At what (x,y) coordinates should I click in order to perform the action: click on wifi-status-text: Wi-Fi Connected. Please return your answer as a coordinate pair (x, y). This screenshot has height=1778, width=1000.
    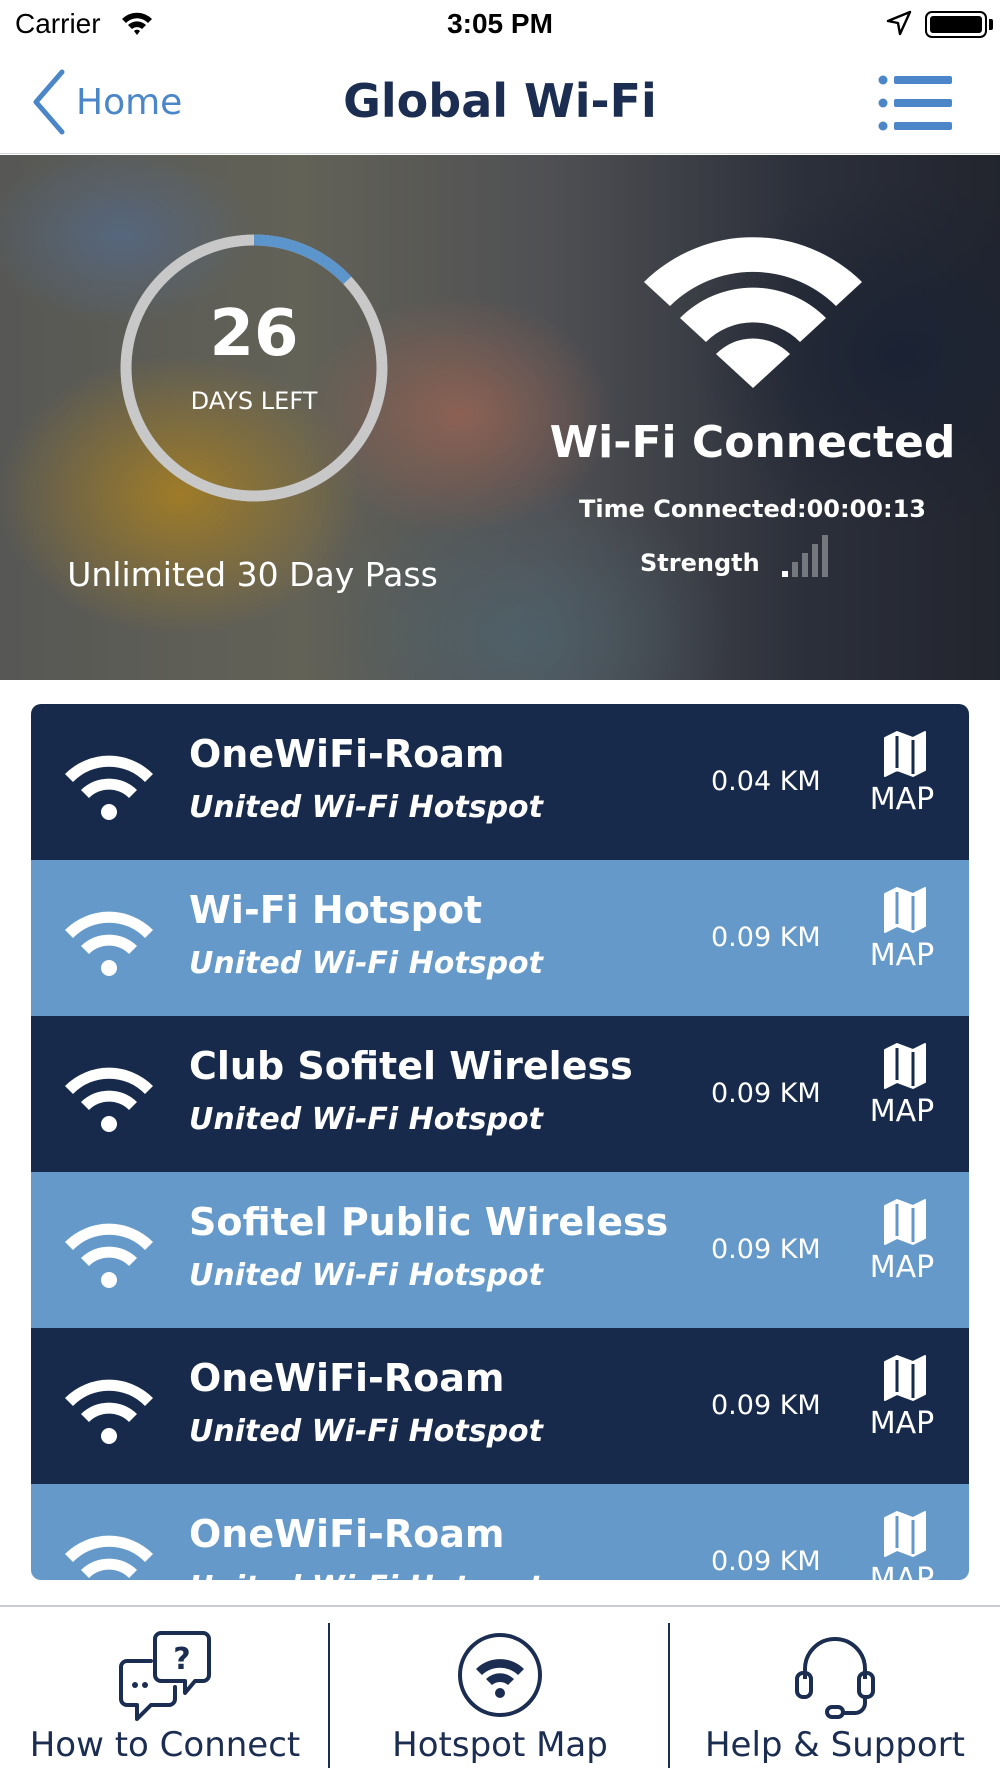
    Looking at the image, I should click on (752, 442).